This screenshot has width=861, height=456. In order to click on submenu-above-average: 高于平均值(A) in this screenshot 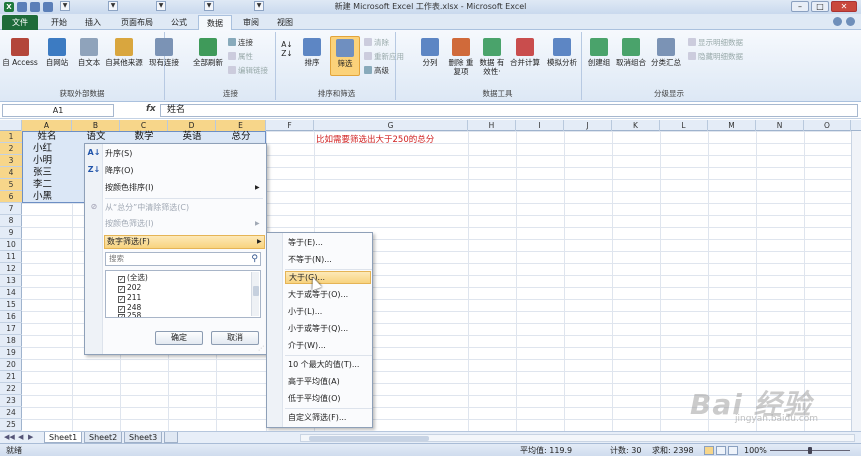, I will do `click(314, 382)`.